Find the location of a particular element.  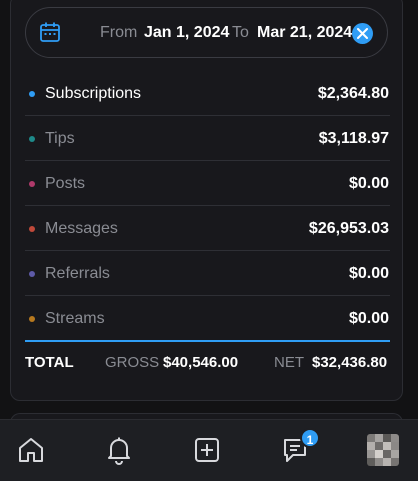

earnings-category-label: Tips is located at coordinates (60, 138).